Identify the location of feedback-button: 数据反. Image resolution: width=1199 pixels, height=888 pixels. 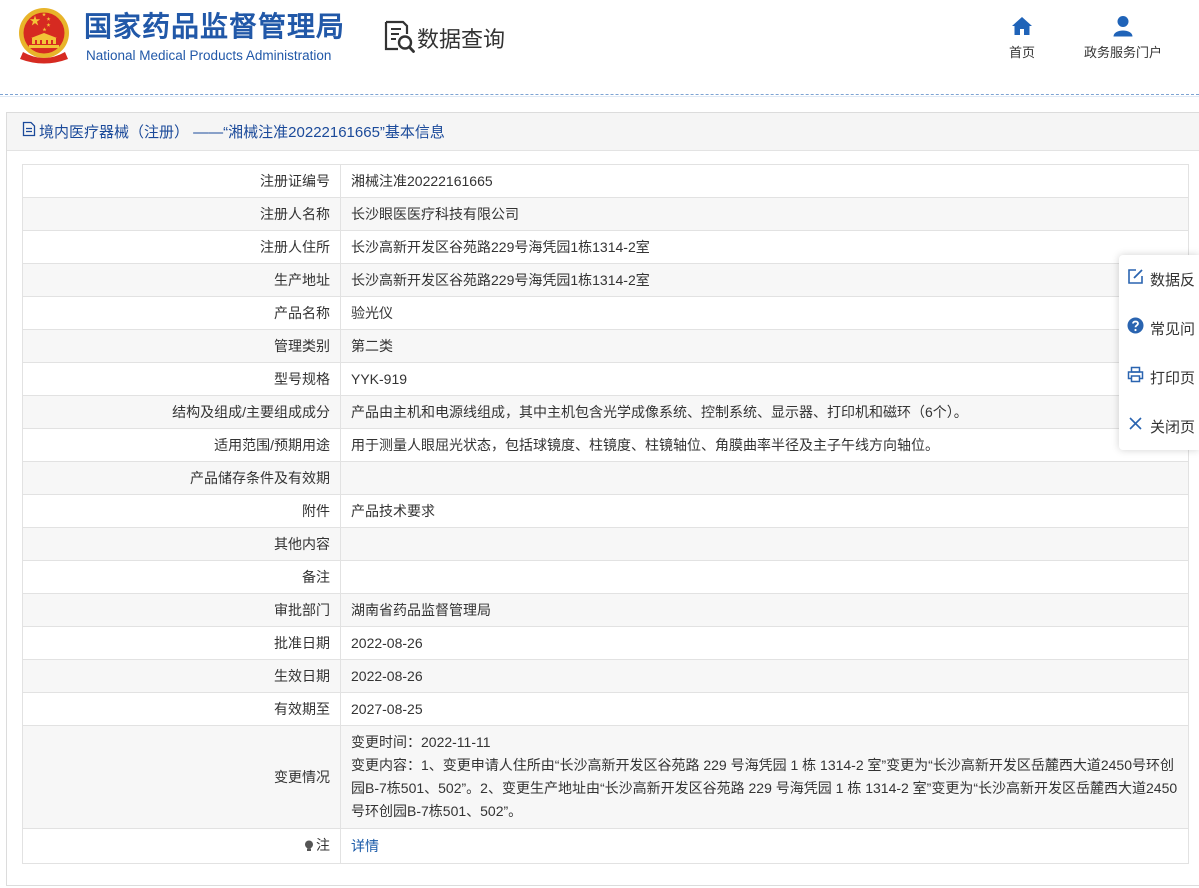
(1161, 279).